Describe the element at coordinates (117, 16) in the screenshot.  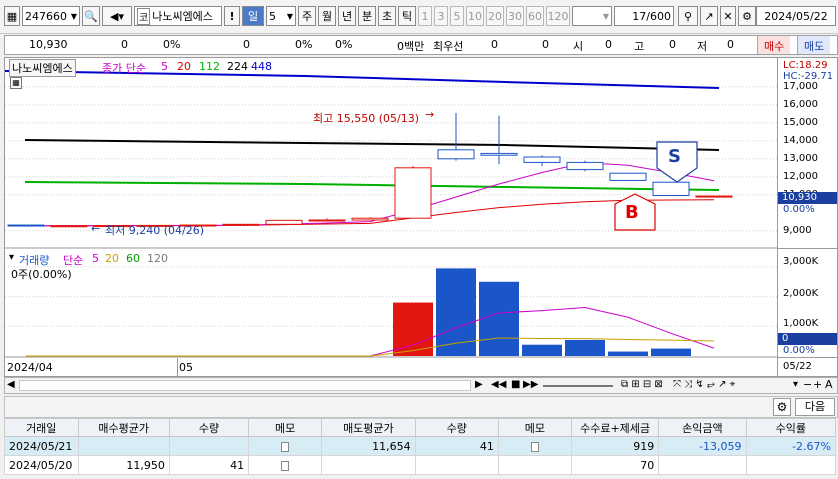
I see `sound-icon: ◀▾` at that location.